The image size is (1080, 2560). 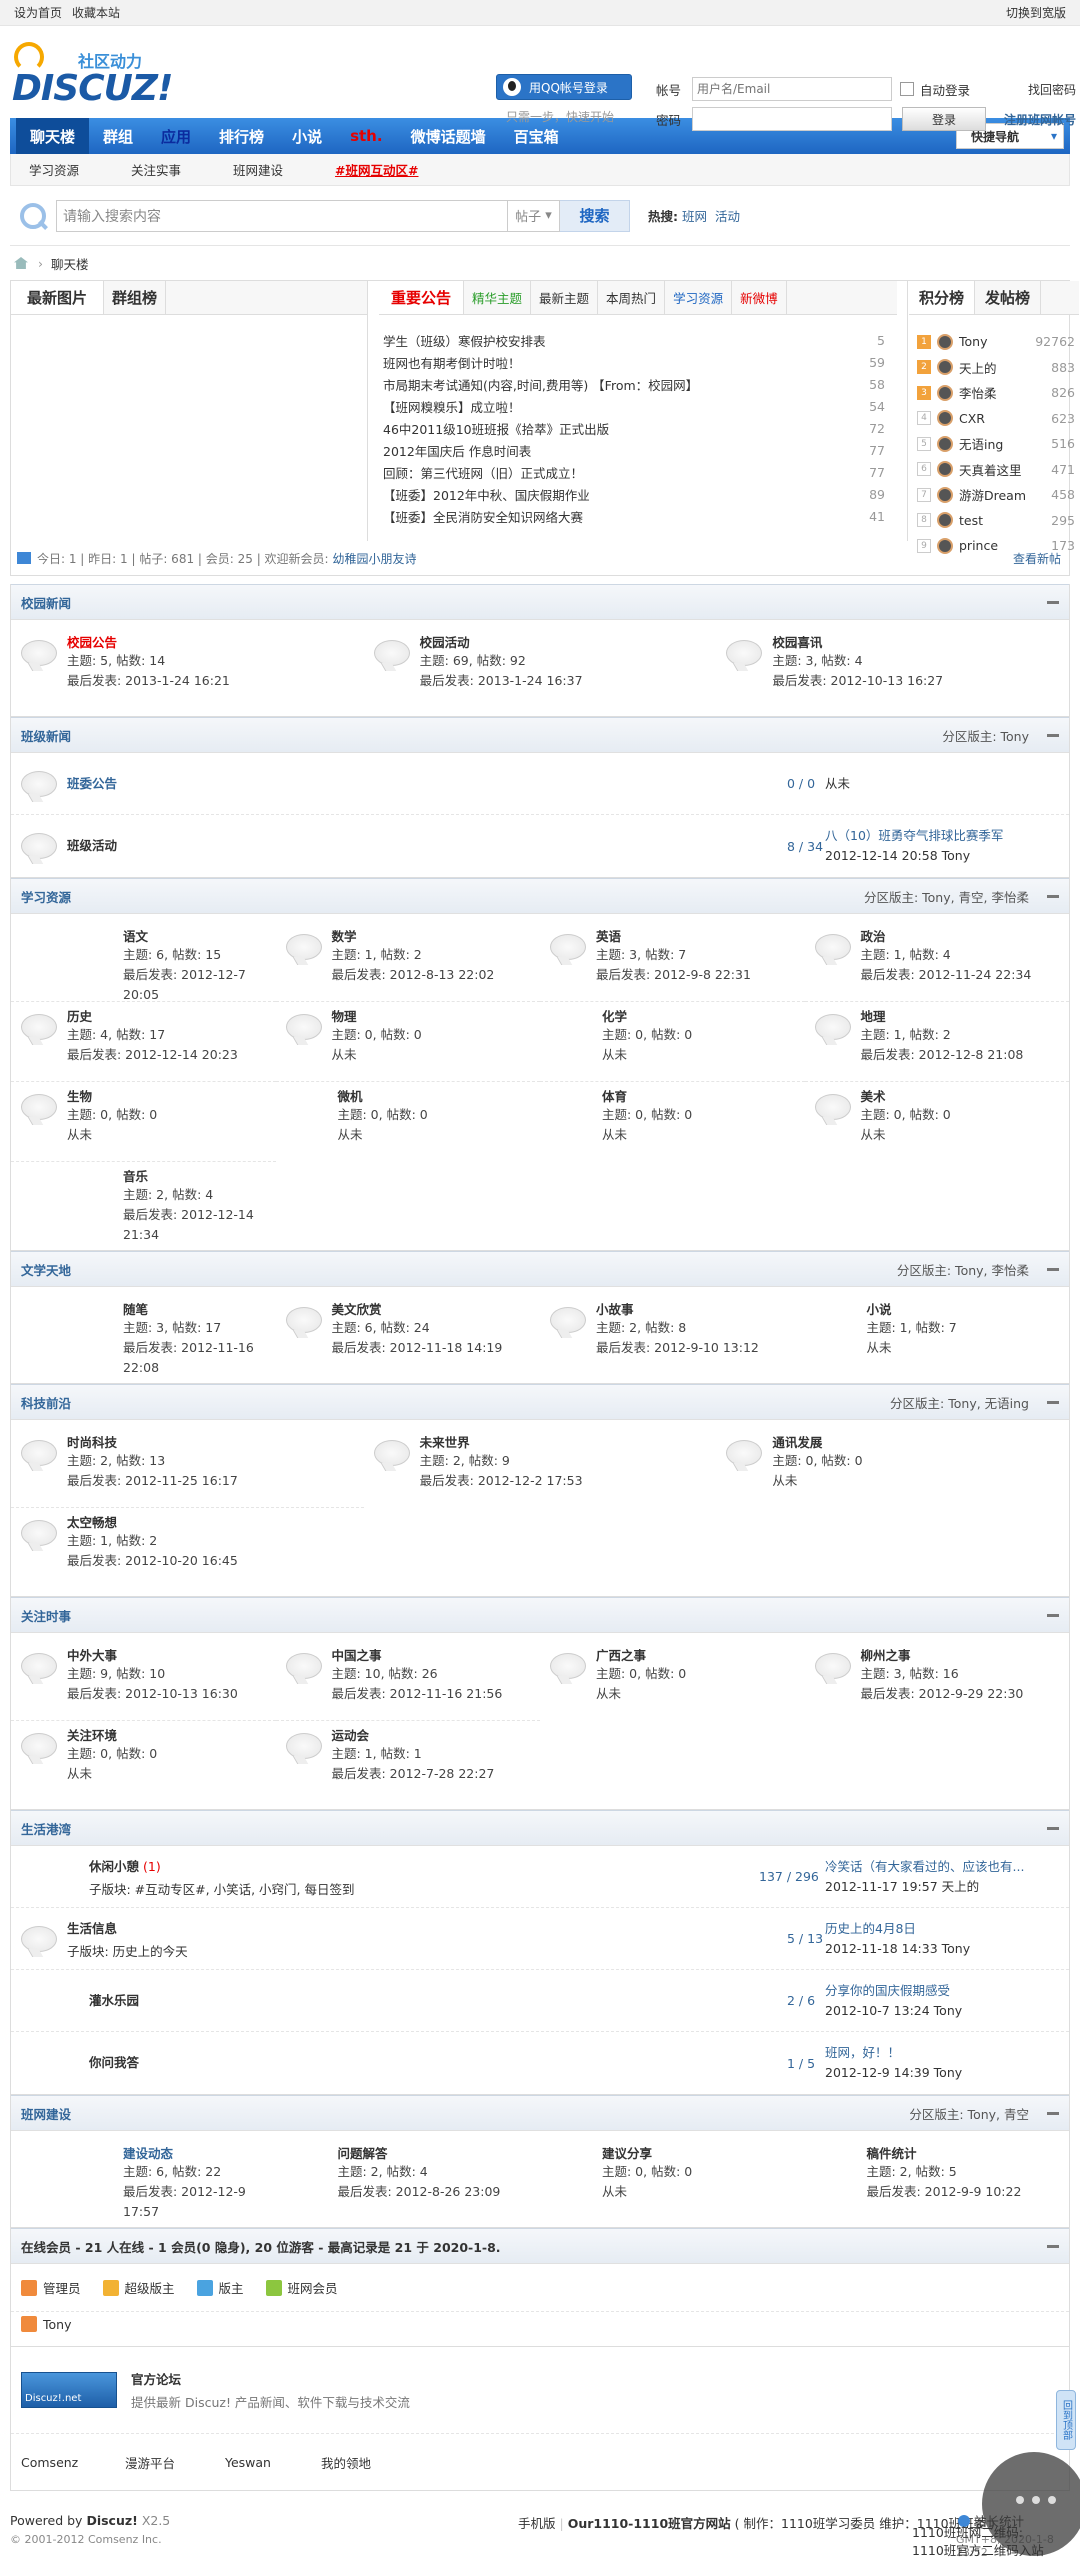 What do you see at coordinates (433, 935) in the screenshot?
I see `forum-name: 数学` at bounding box center [433, 935].